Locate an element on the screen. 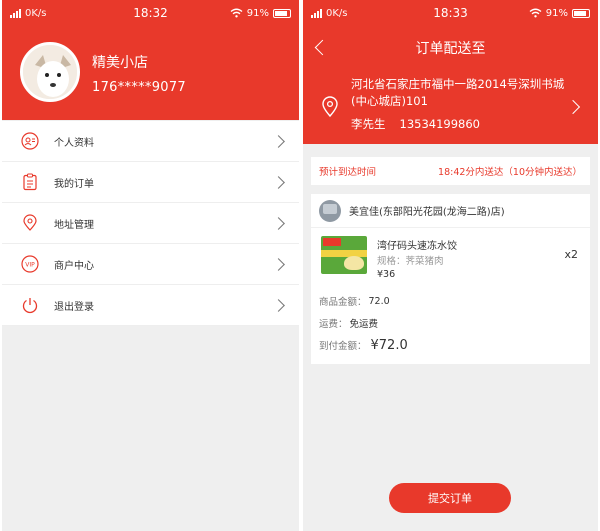 The image size is (600, 531). order-summary: 商品金额： 72.0 运费： 免运费 到付金额： ¥72.0 is located at coordinates (450, 323).